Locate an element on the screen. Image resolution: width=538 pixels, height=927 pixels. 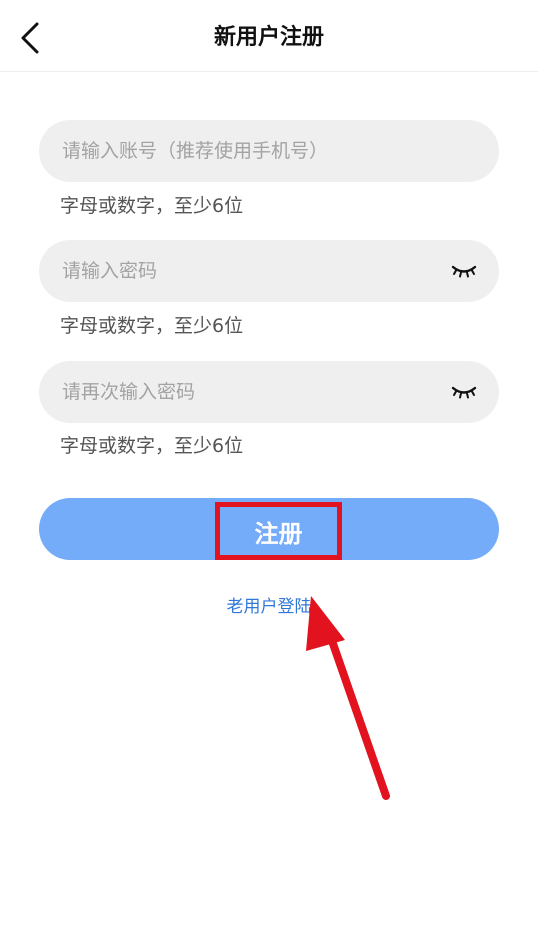
password-hint: 字母或数字，至少6位 is located at coordinates (152, 326).